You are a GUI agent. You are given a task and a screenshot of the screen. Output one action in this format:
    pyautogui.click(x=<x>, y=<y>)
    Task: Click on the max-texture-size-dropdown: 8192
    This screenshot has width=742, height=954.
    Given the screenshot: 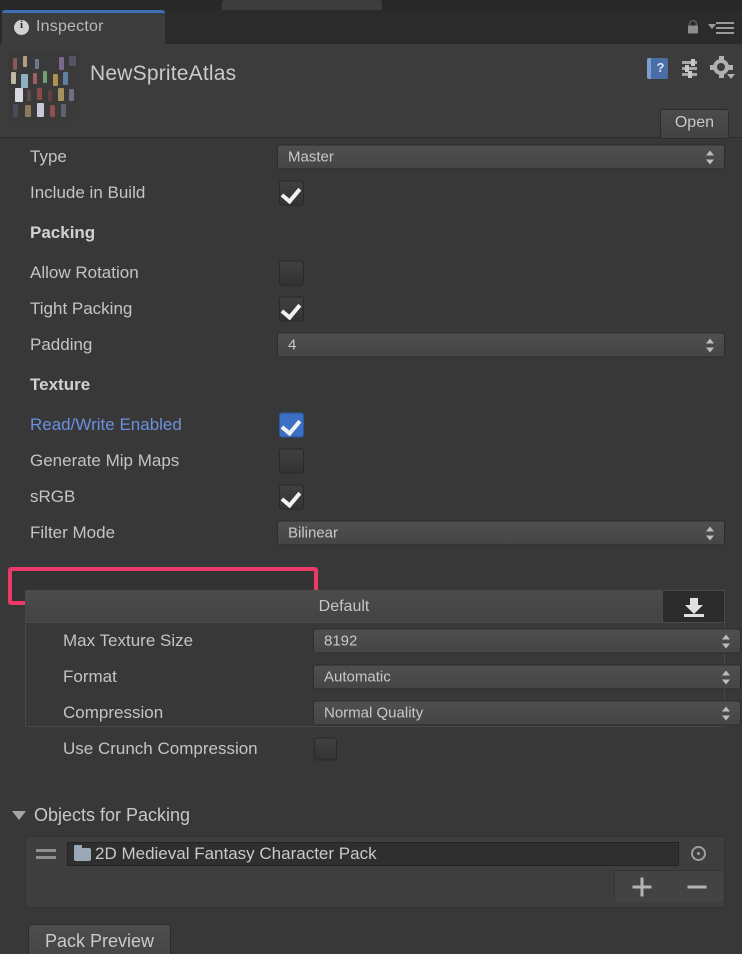 What is the action you would take?
    pyautogui.click(x=527, y=641)
    